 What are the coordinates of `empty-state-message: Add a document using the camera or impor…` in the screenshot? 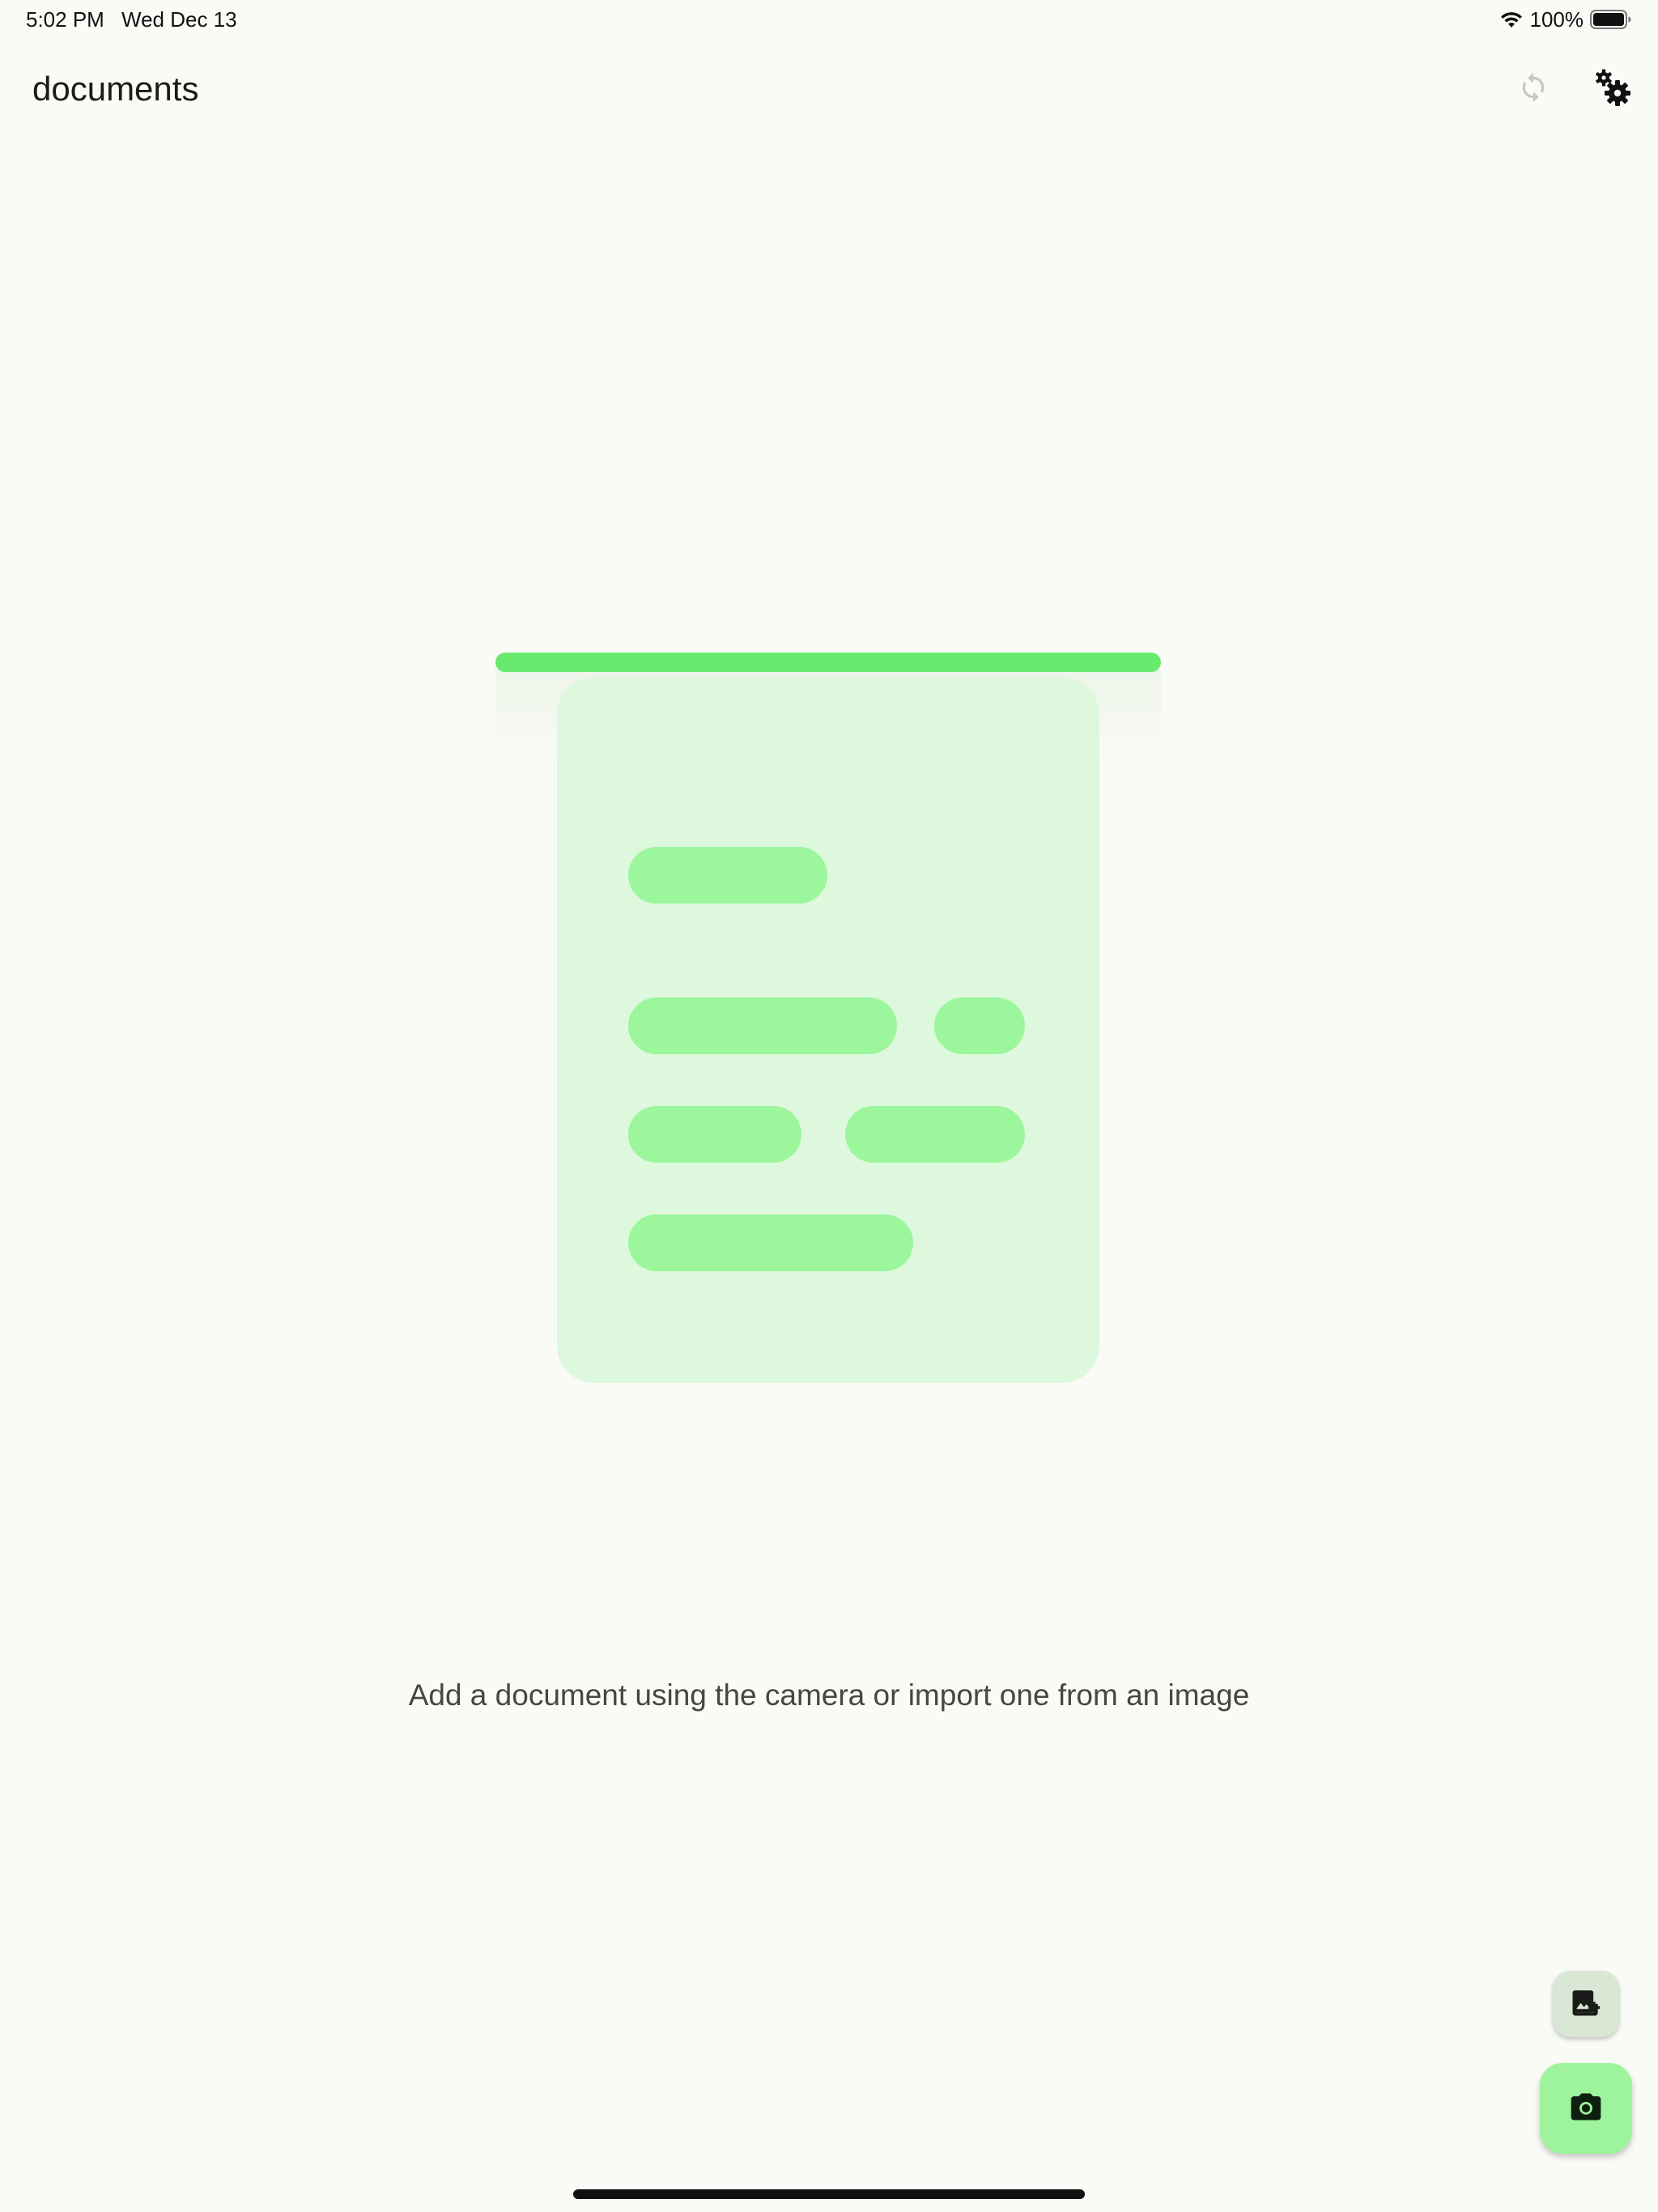 It's located at (829, 1695).